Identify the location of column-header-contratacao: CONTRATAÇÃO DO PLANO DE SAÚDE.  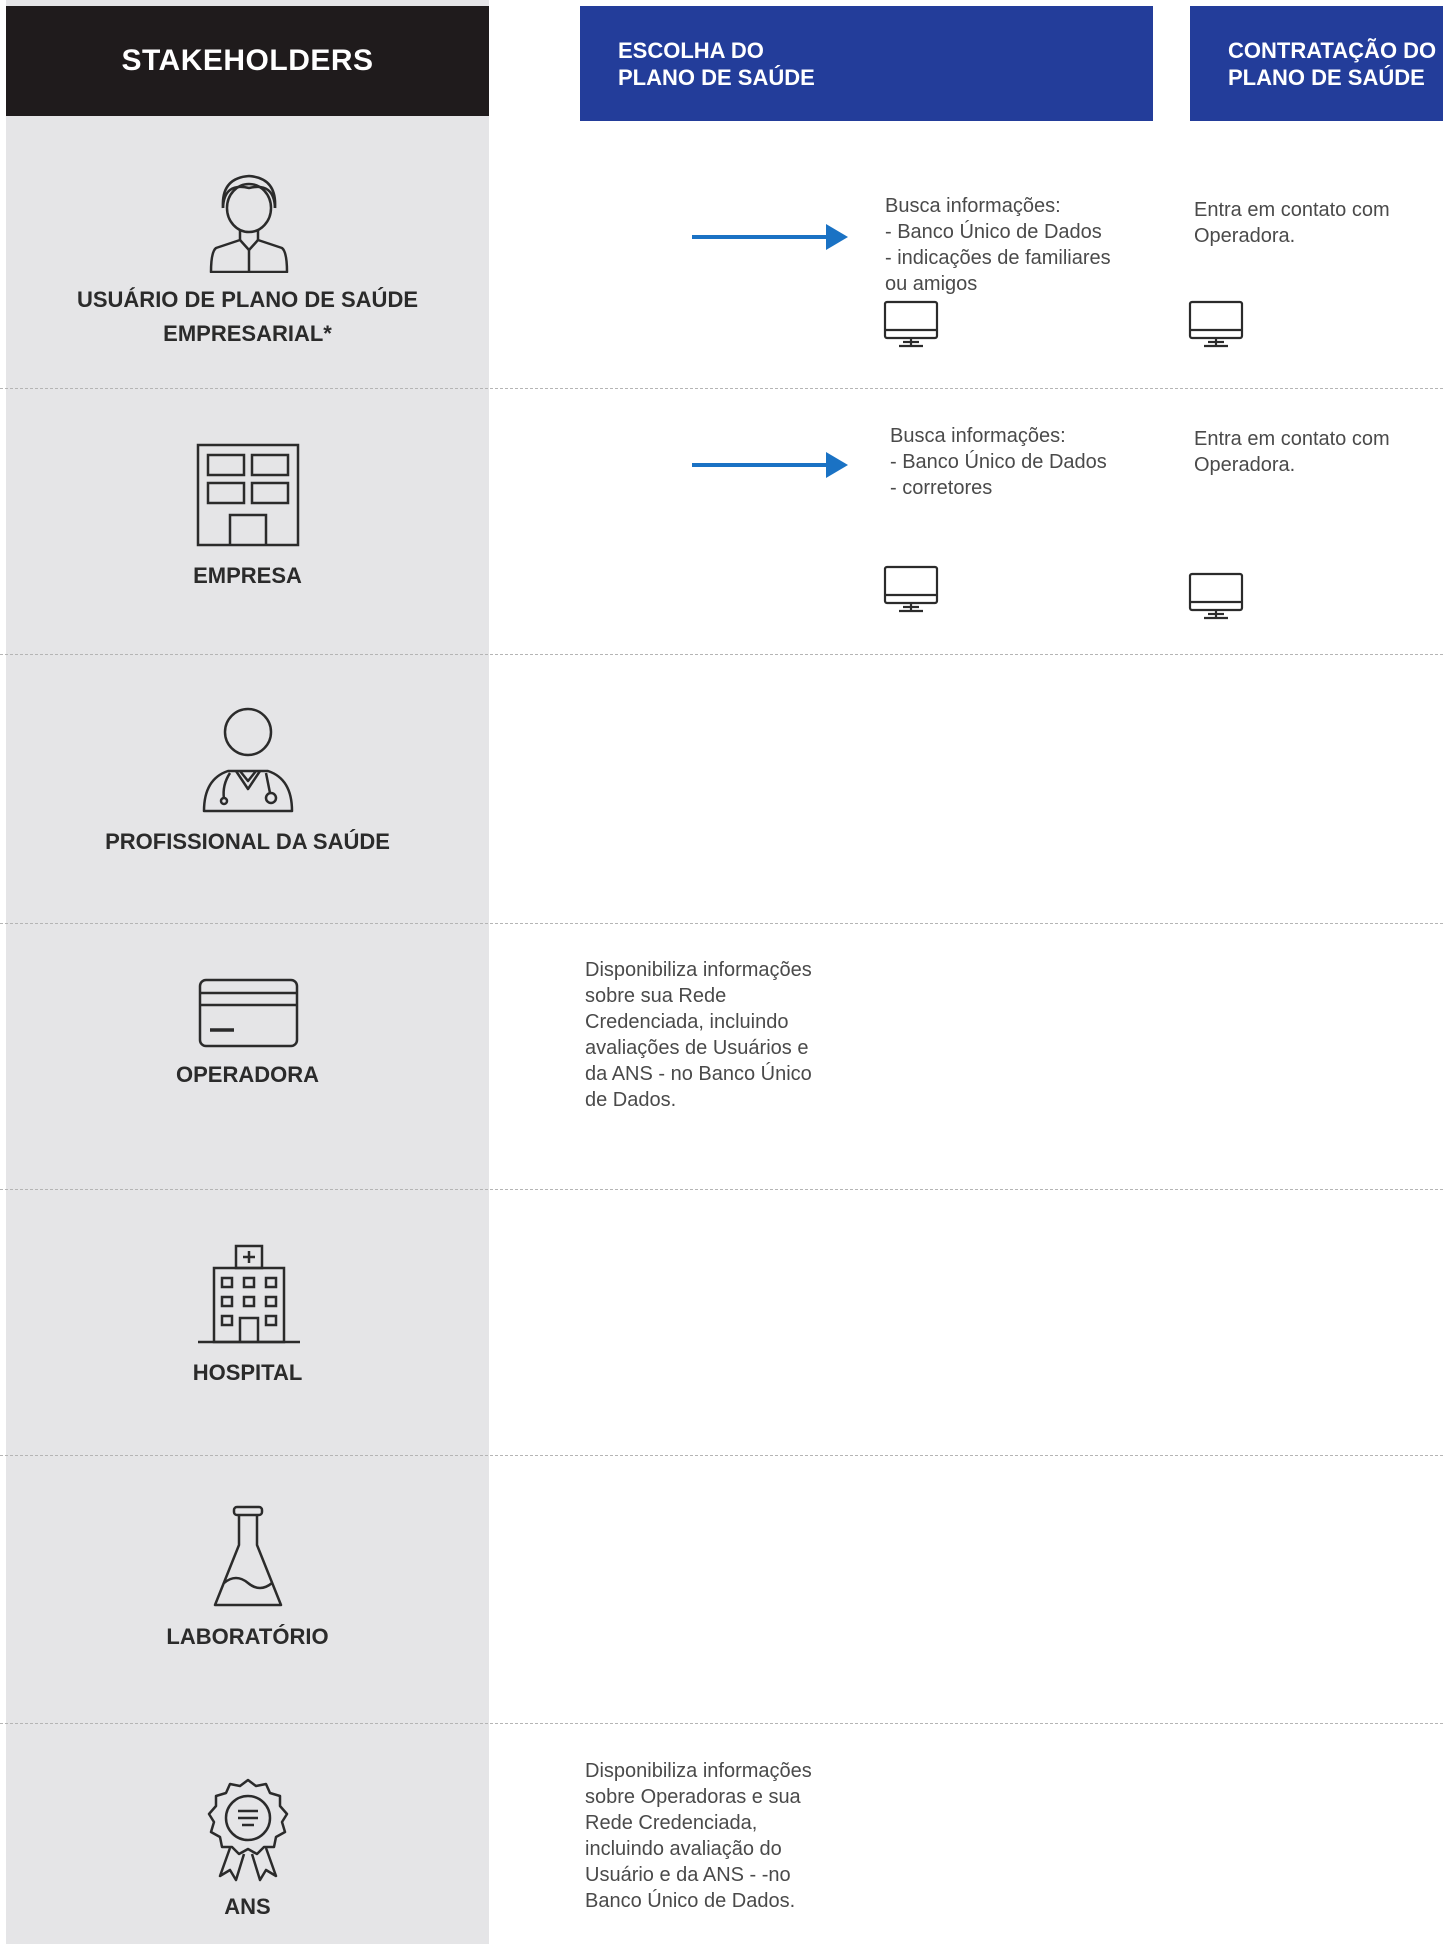
(1316, 63).